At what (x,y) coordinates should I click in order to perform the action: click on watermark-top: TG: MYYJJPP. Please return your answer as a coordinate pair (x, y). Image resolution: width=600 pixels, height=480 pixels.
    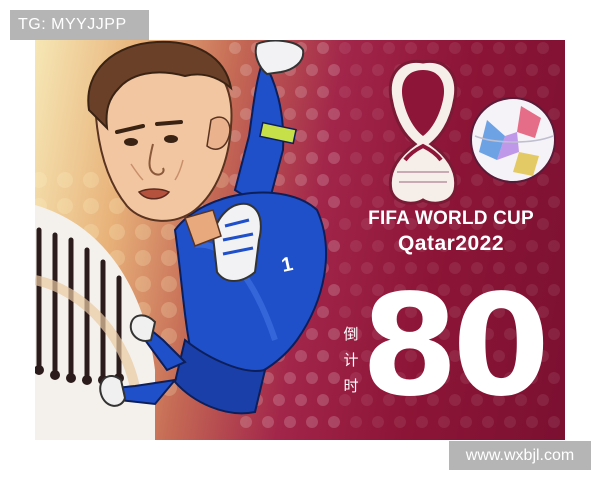
    Looking at the image, I should click on (79, 25).